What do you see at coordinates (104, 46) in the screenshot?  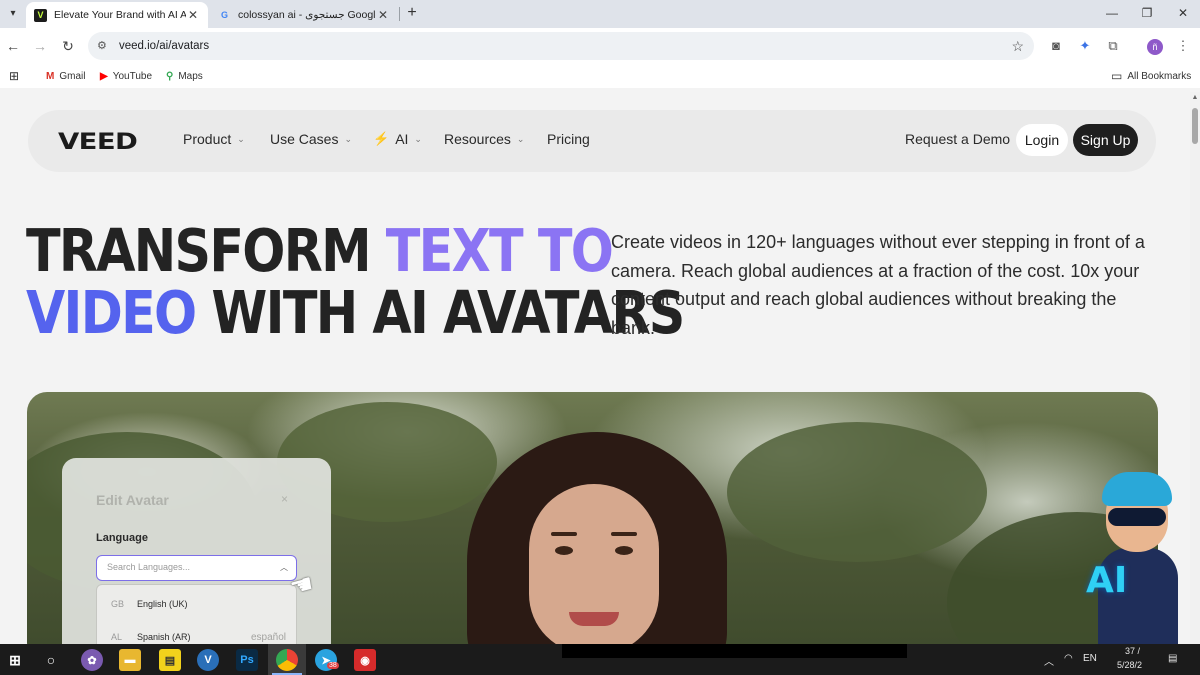 I see `site-settings-icon: ⚙` at bounding box center [104, 46].